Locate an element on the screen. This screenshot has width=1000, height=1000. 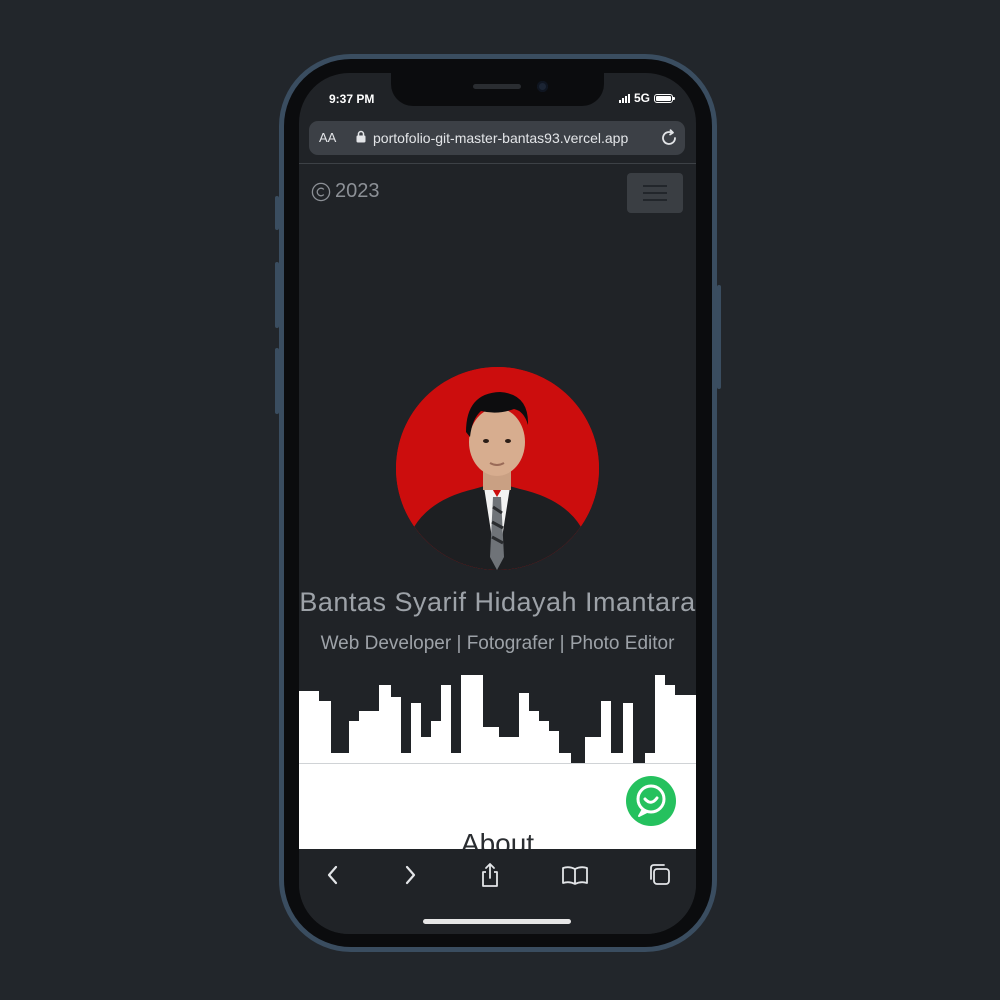
copyright-year: 2023 is located at coordinates (357, 191).